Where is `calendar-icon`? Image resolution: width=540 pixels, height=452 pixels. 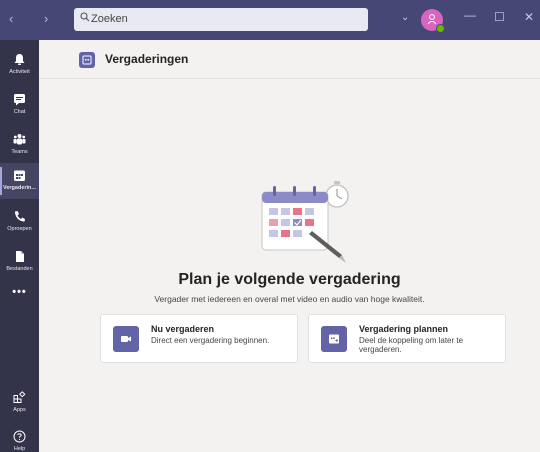 calendar-icon is located at coordinates (19, 175).